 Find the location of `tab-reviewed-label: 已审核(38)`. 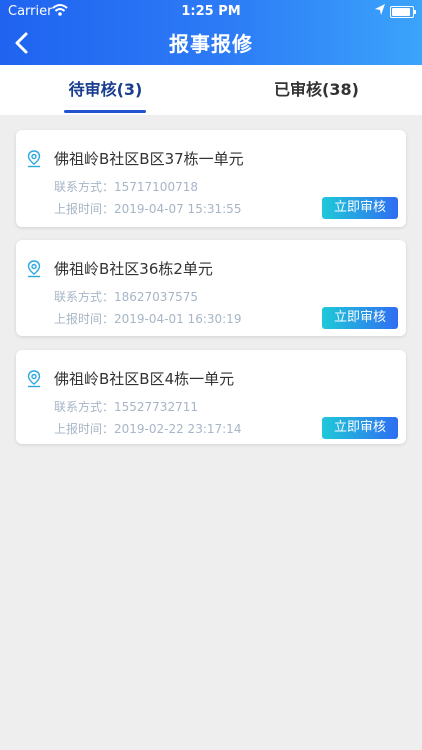

tab-reviewed-label: 已审核(38) is located at coordinates (316, 89).